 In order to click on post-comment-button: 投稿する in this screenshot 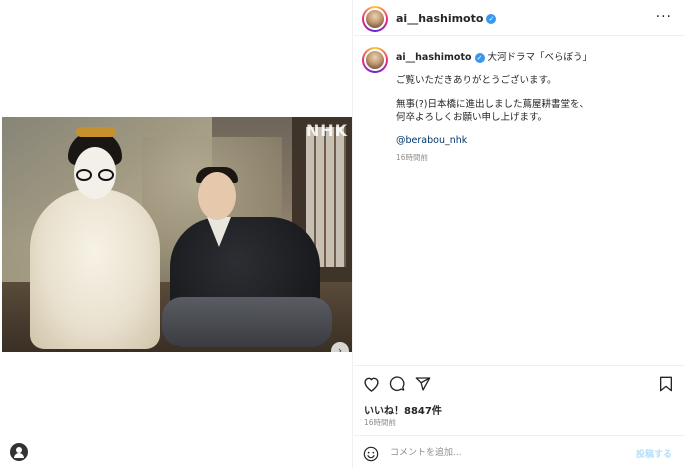, I will do `click(654, 453)`.